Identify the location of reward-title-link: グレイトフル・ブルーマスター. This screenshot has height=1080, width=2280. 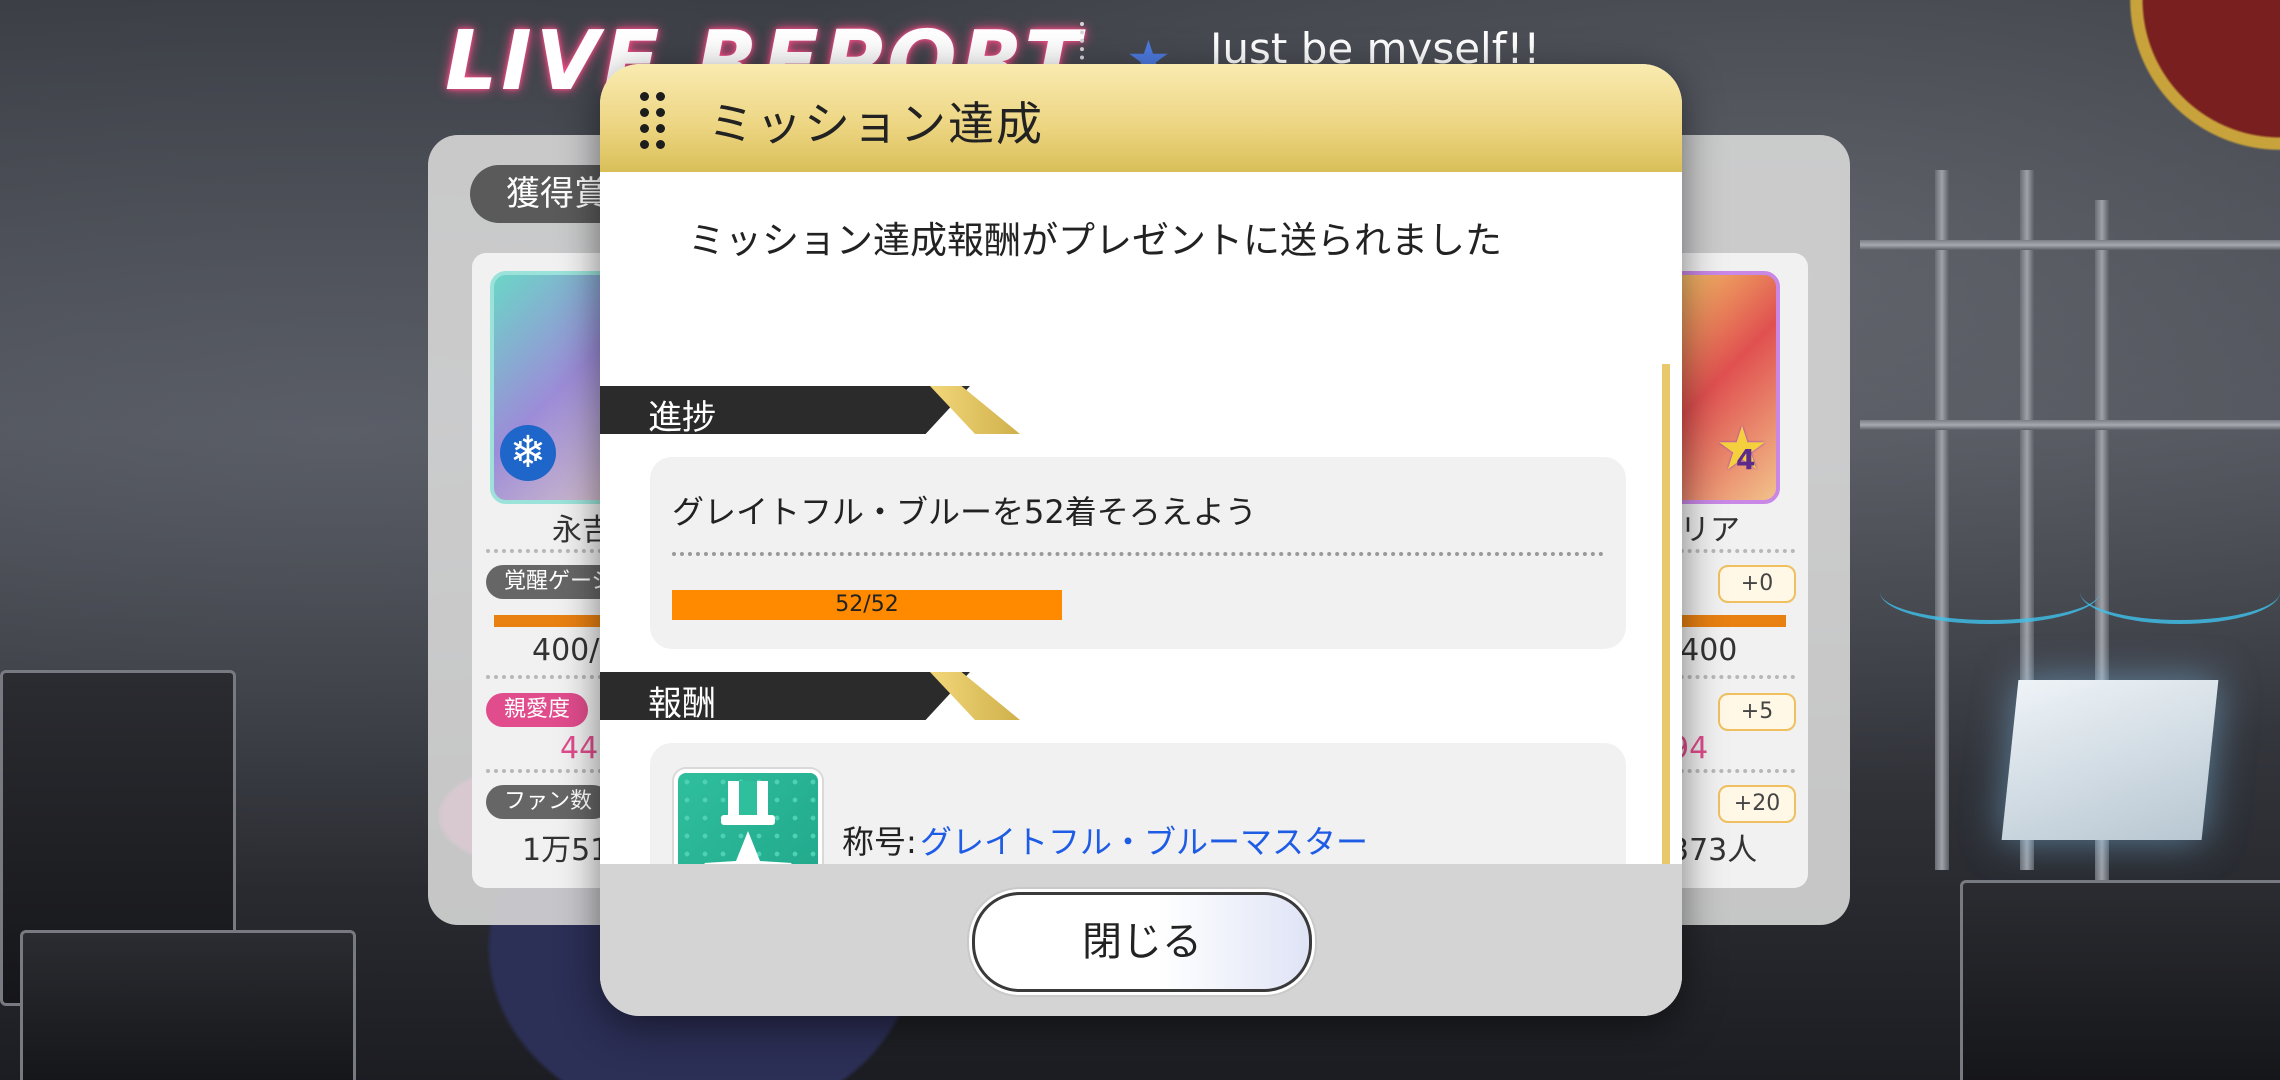
(1144, 840).